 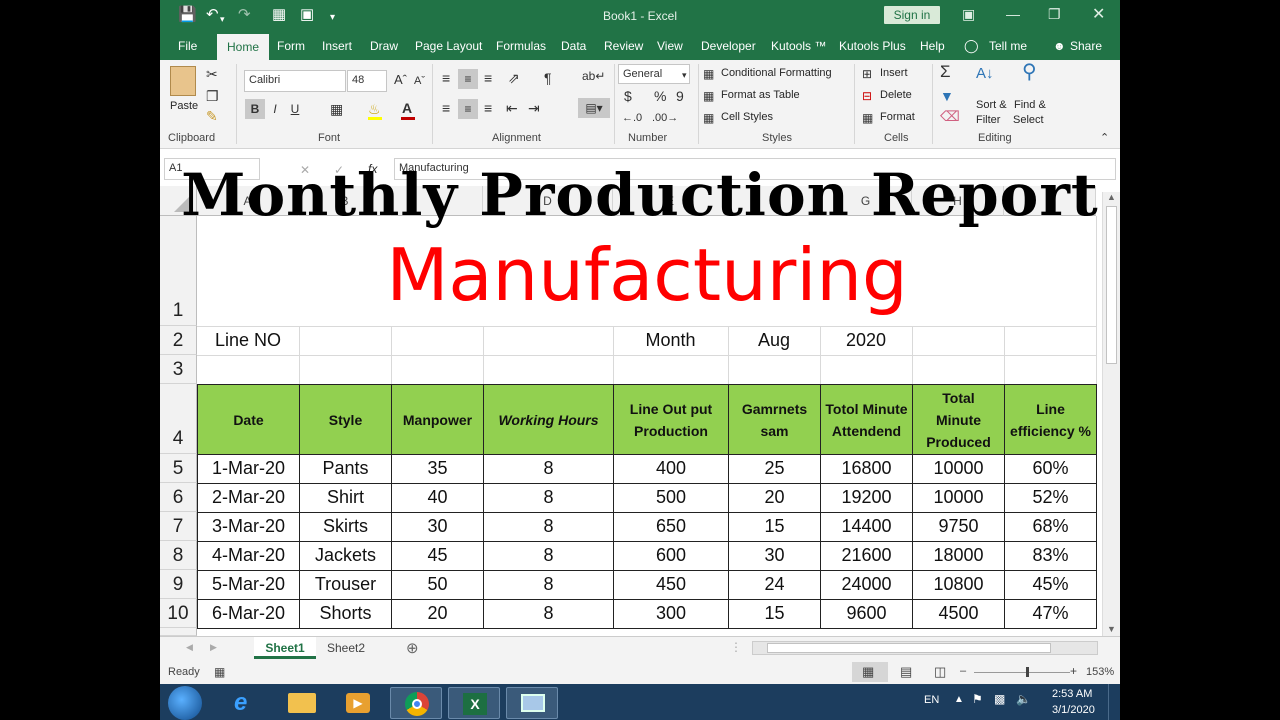 I want to click on table-cell: 30, so click(x=437, y=527).